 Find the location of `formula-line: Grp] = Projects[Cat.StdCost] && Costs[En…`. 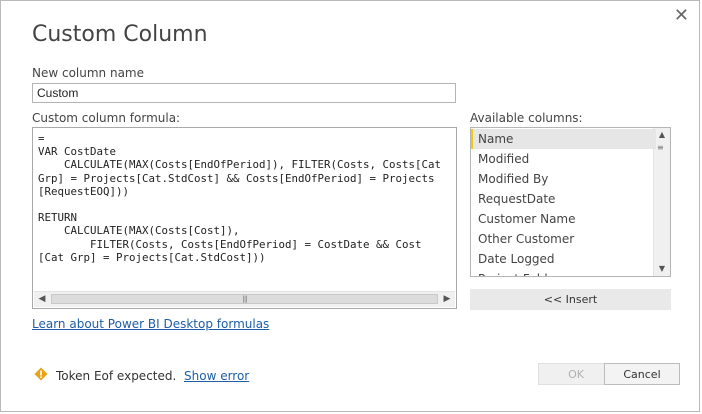

formula-line: Grp] = Projects[Cat.StdCost] && Costs[En… is located at coordinates (244, 178).